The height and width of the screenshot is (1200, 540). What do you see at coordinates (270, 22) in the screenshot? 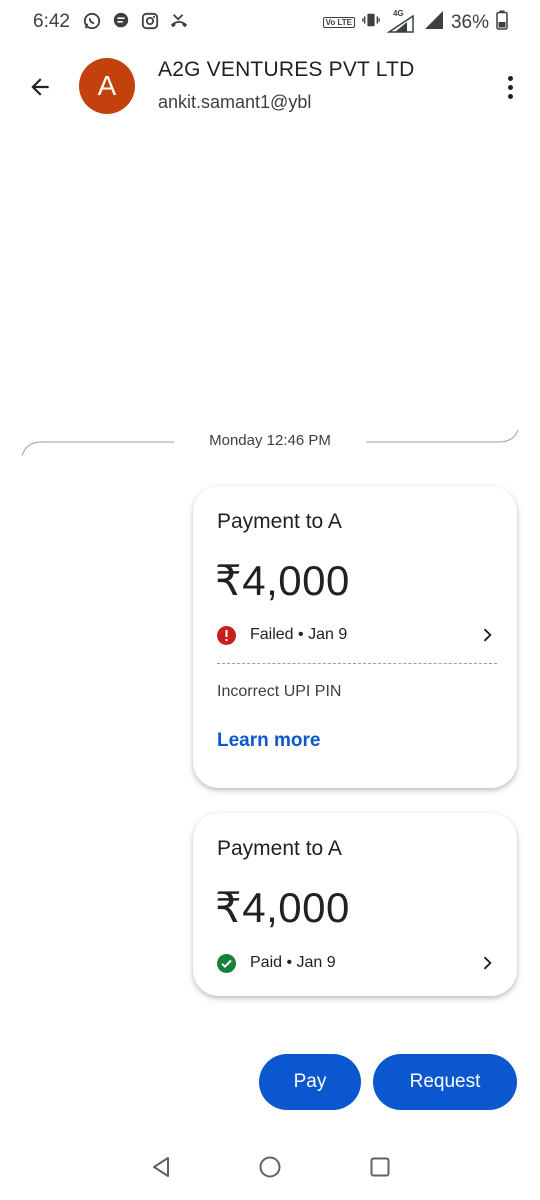
I see `status-bar: 6:42 Vo LTE 4G 36%` at bounding box center [270, 22].